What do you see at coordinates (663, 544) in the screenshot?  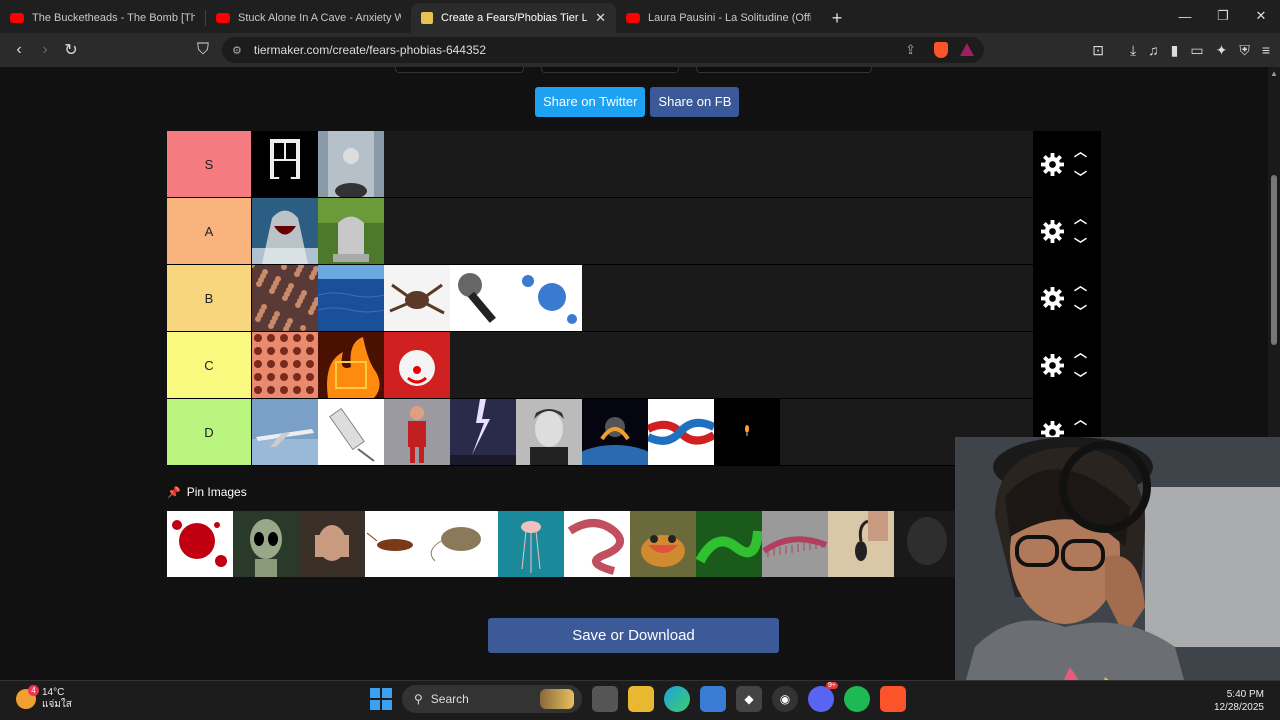 I see `frog-image` at bounding box center [663, 544].